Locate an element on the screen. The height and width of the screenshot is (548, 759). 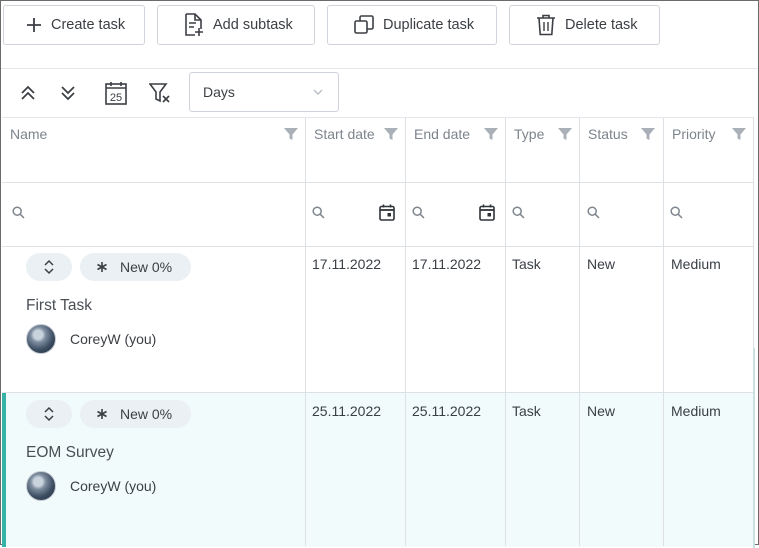
expand-all-button is located at coordinates (68, 93).